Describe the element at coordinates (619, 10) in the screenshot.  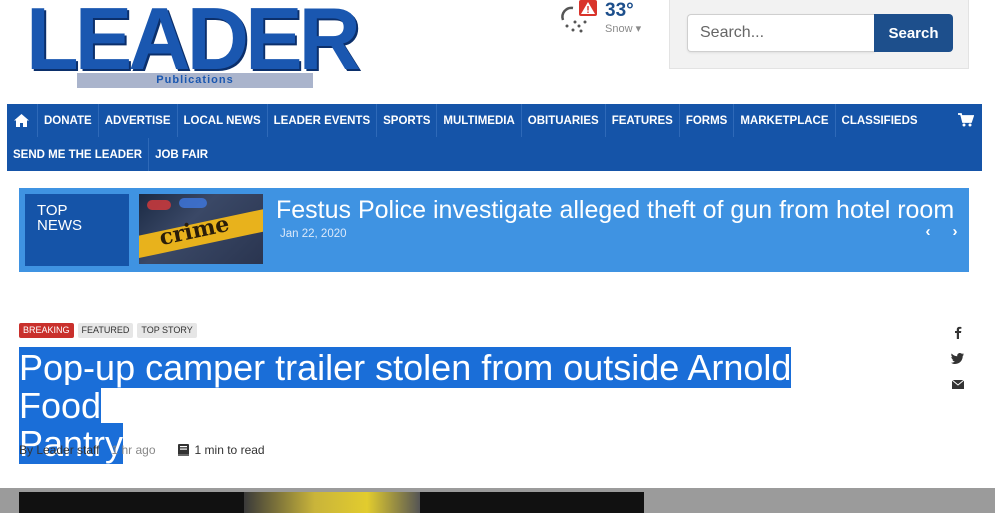
I see `weather-temperature: 33°` at that location.